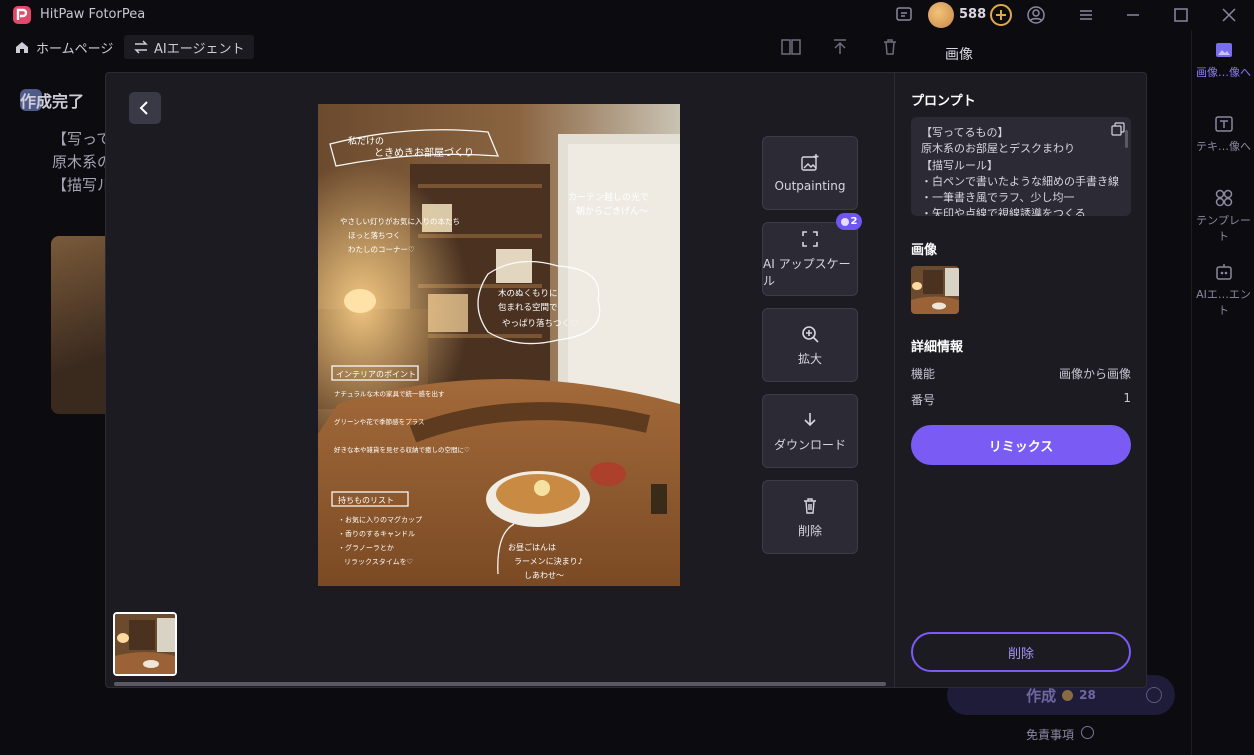  I want to click on svg-text: ときめきお部屋づくり, so click(424, 152).